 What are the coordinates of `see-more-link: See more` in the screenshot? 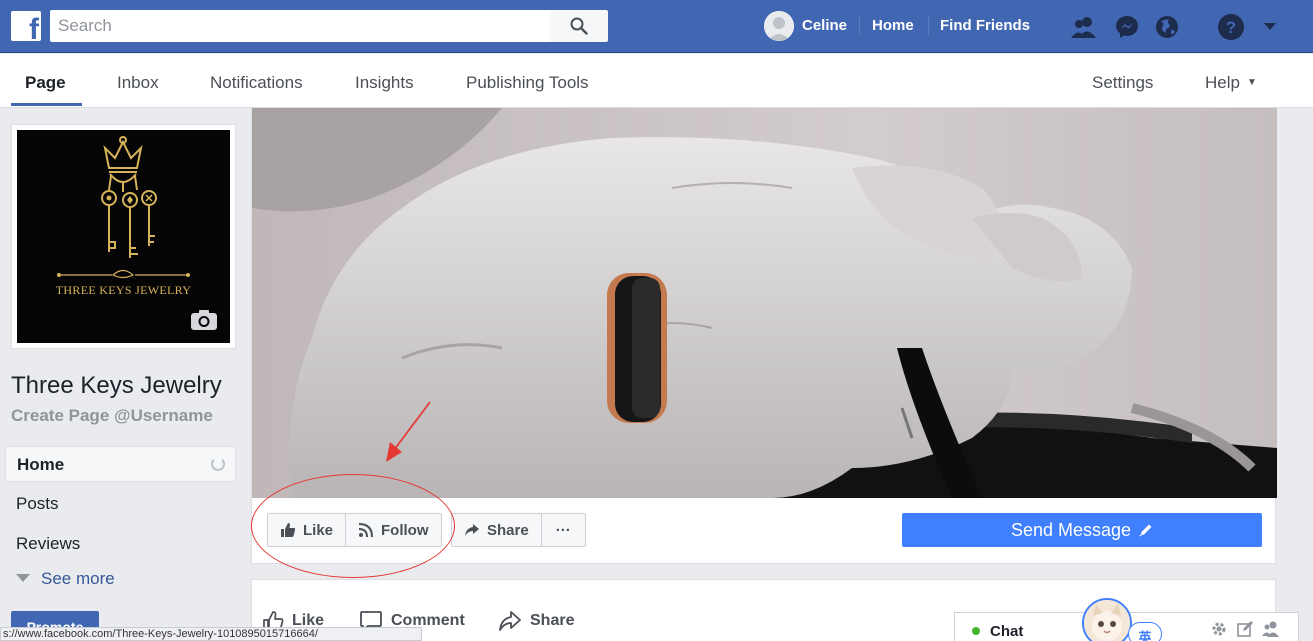 It's located at (65, 579).